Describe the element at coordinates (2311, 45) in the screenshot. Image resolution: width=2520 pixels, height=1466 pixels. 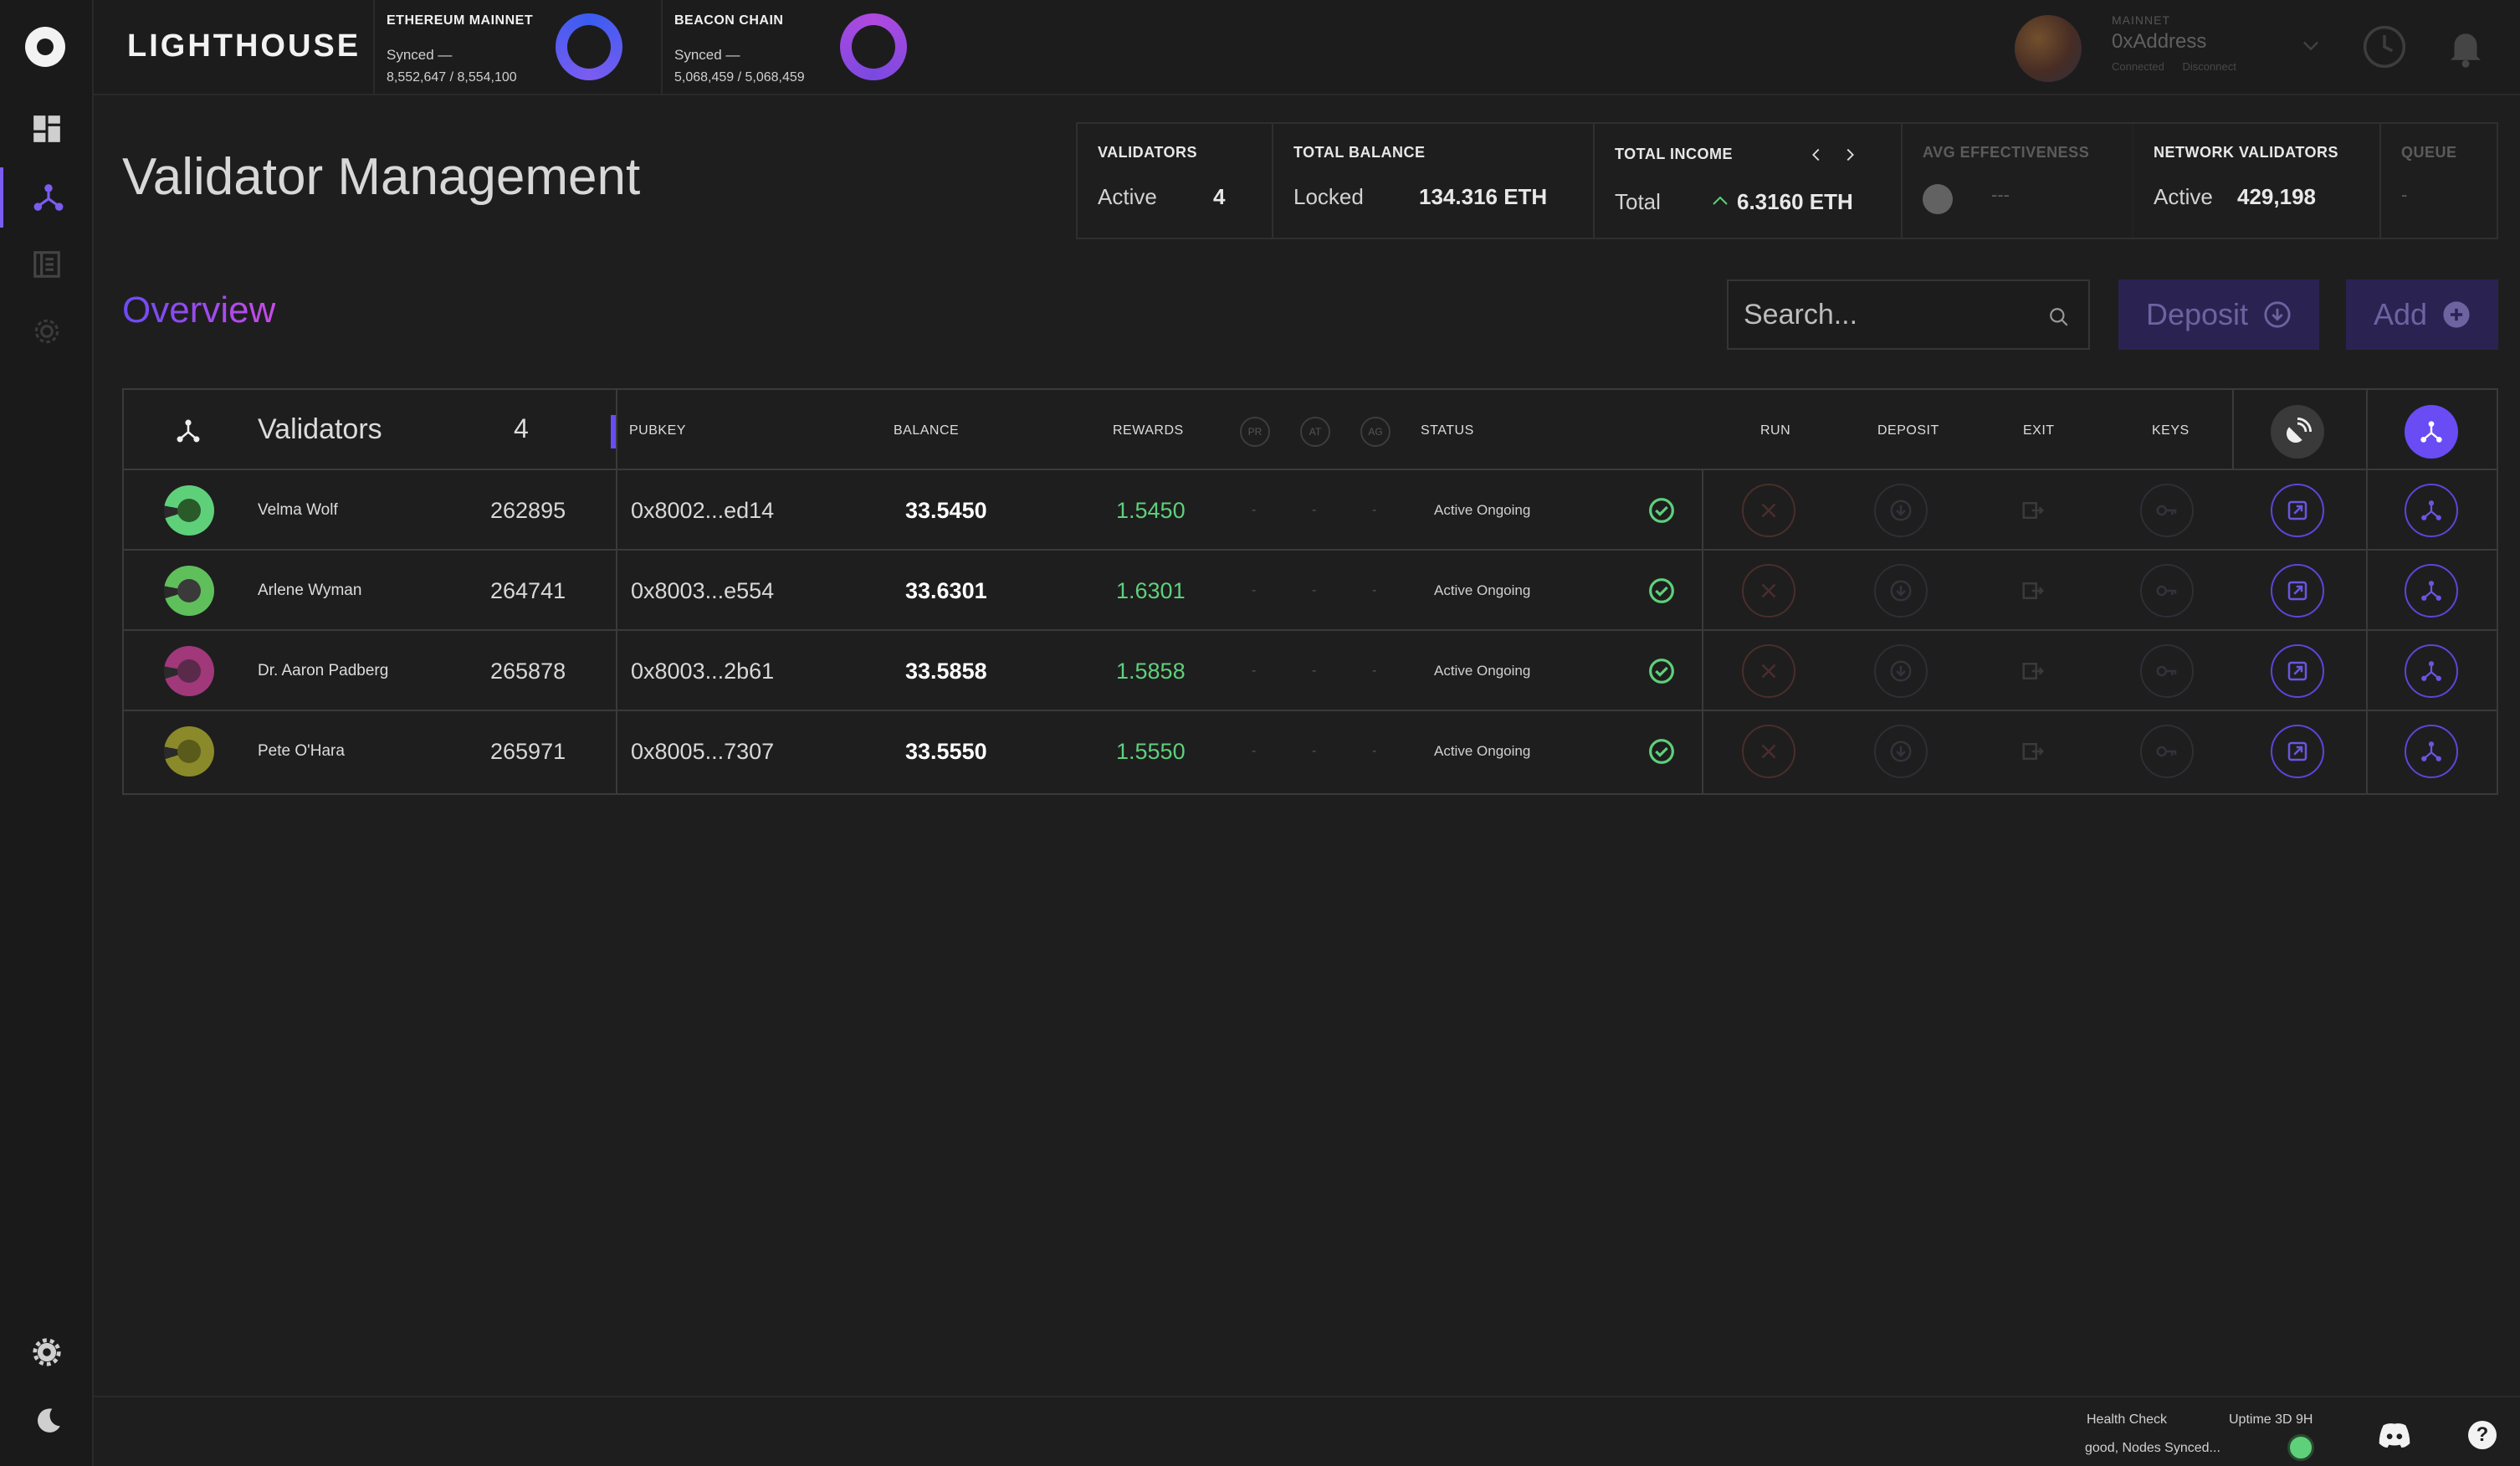
I see `chevron-down-icon` at that location.